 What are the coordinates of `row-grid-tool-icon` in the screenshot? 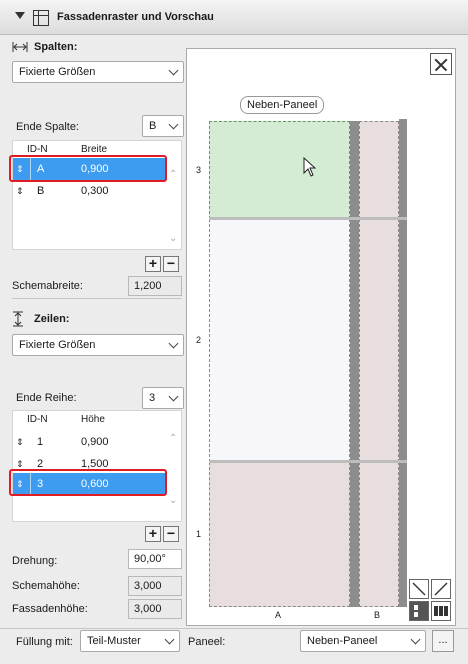 It's located at (441, 611).